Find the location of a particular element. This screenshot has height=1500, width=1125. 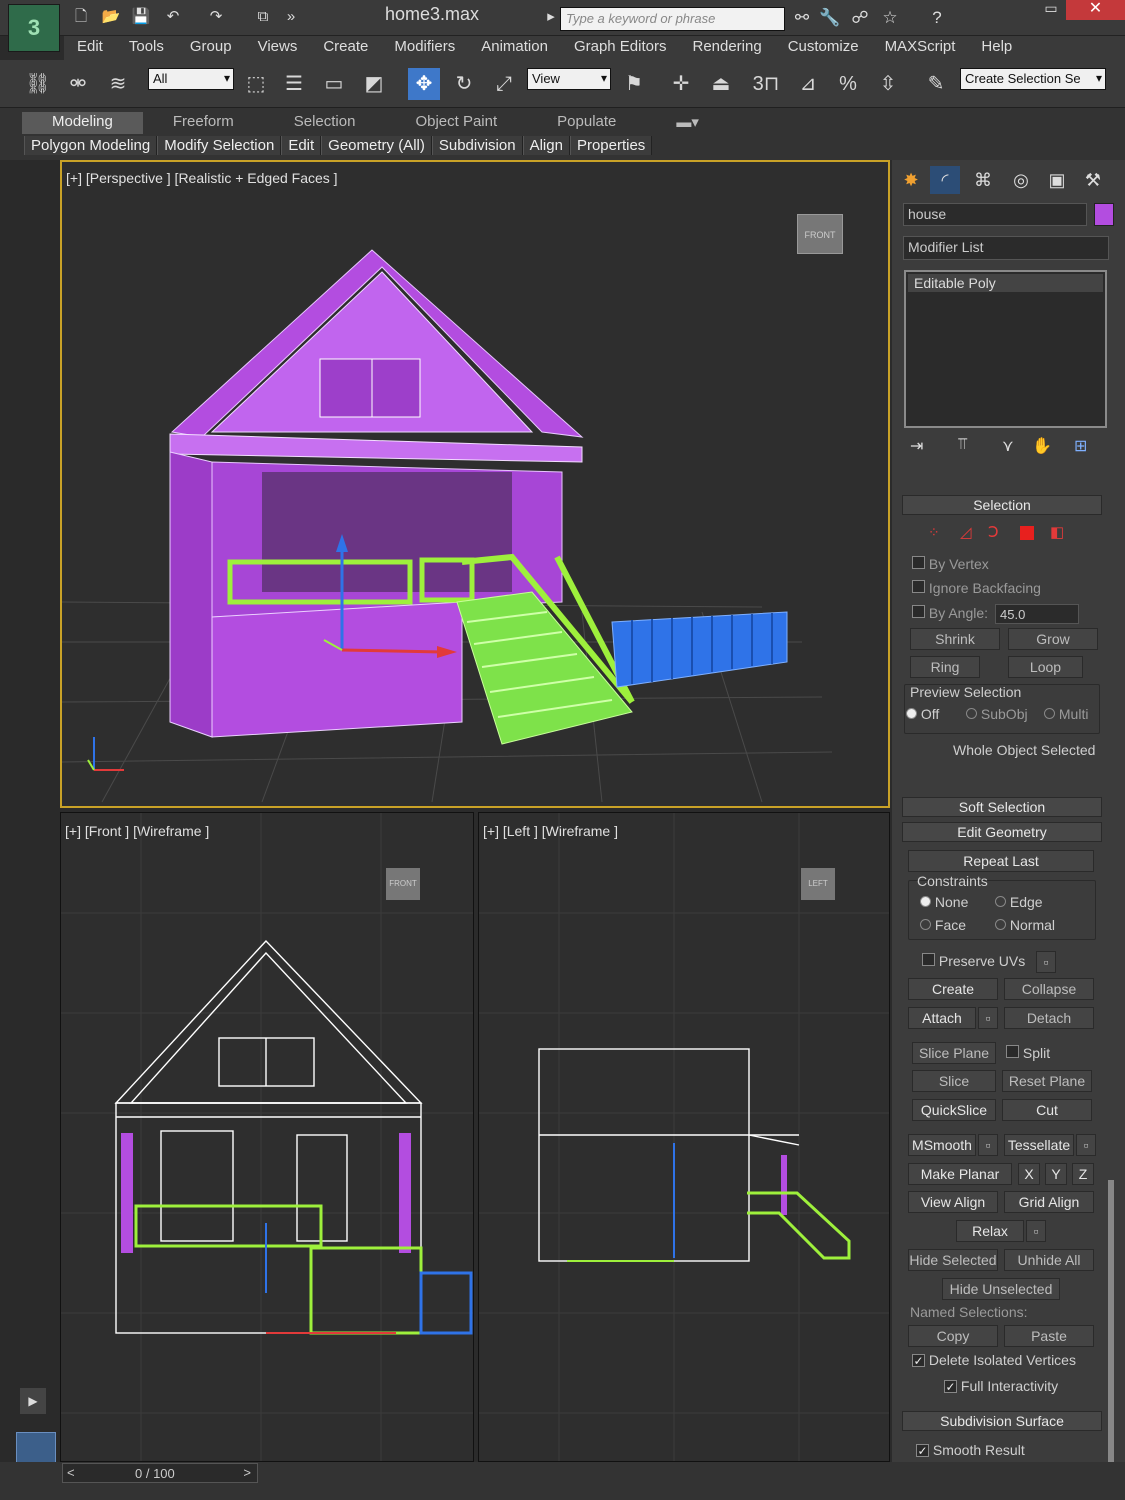

loop-button: Loop is located at coordinates (1045, 667).